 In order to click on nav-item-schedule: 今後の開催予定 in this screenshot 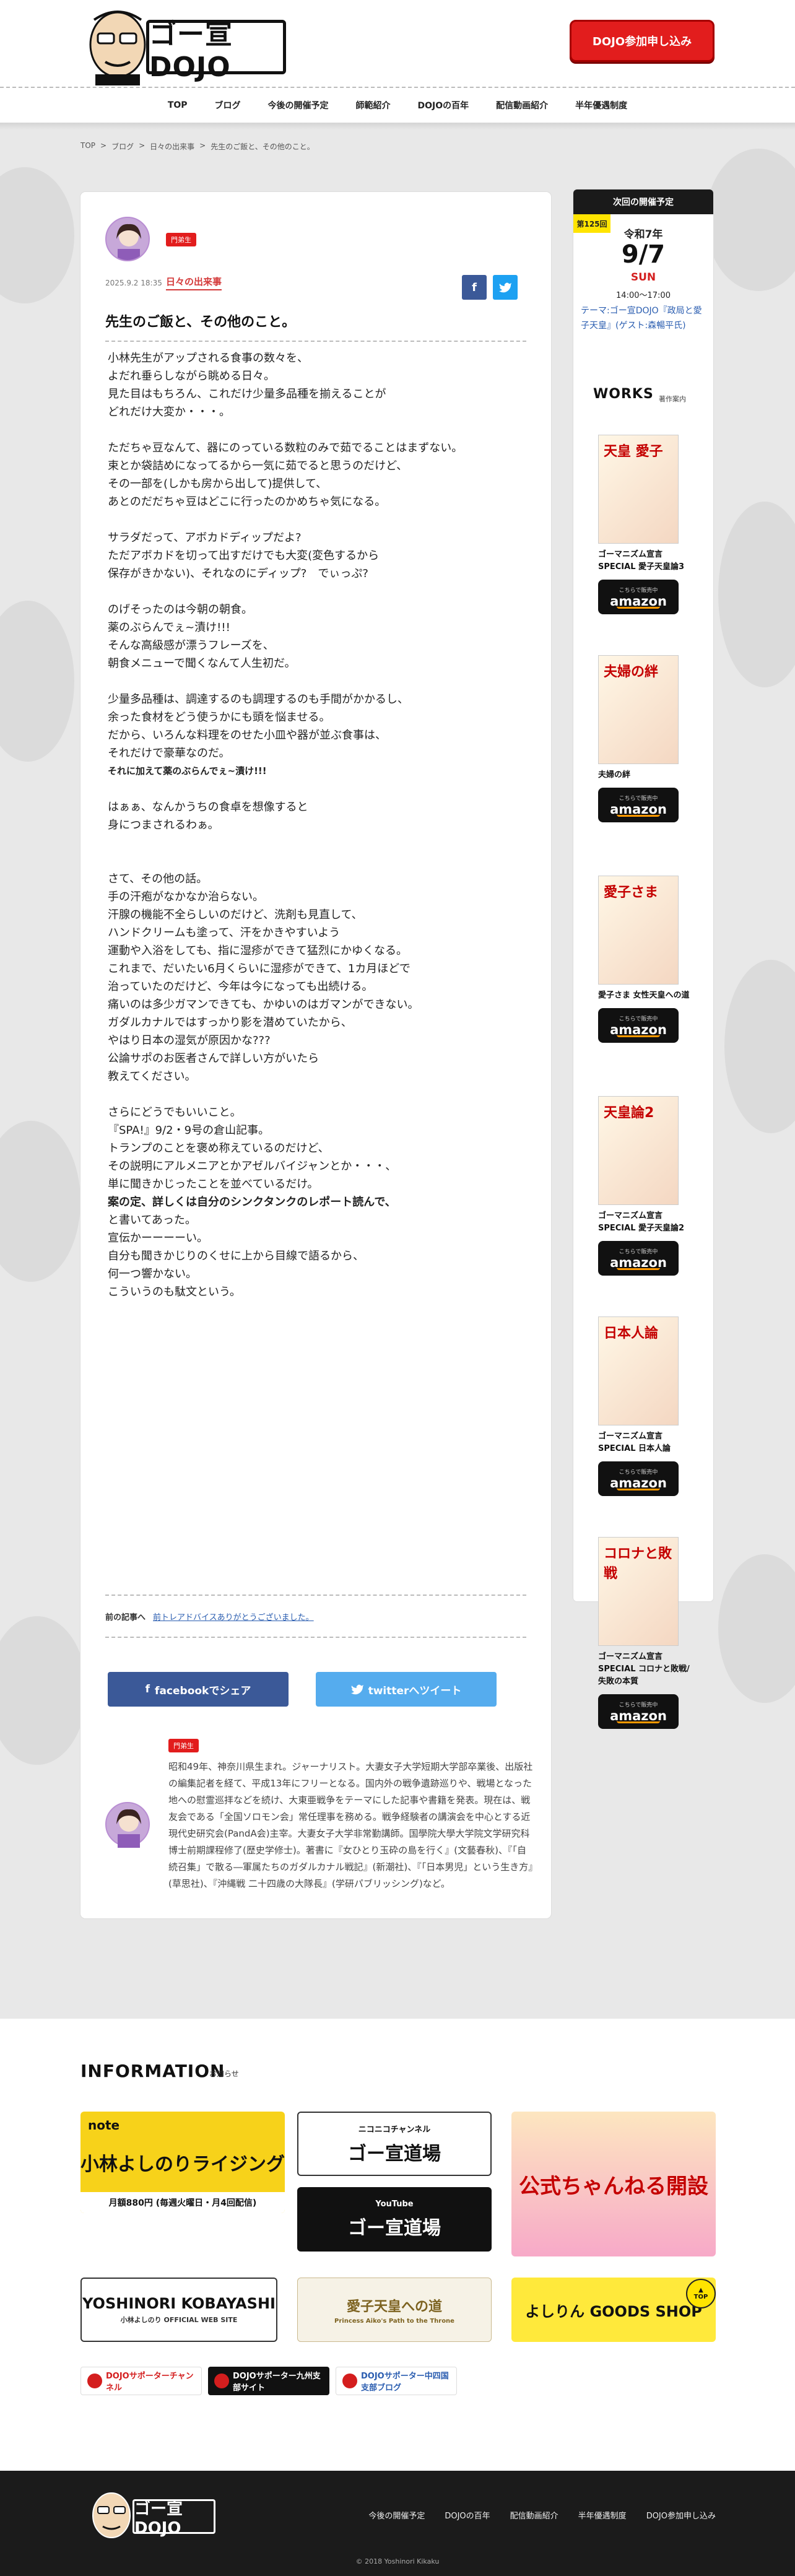, I will do `click(298, 105)`.